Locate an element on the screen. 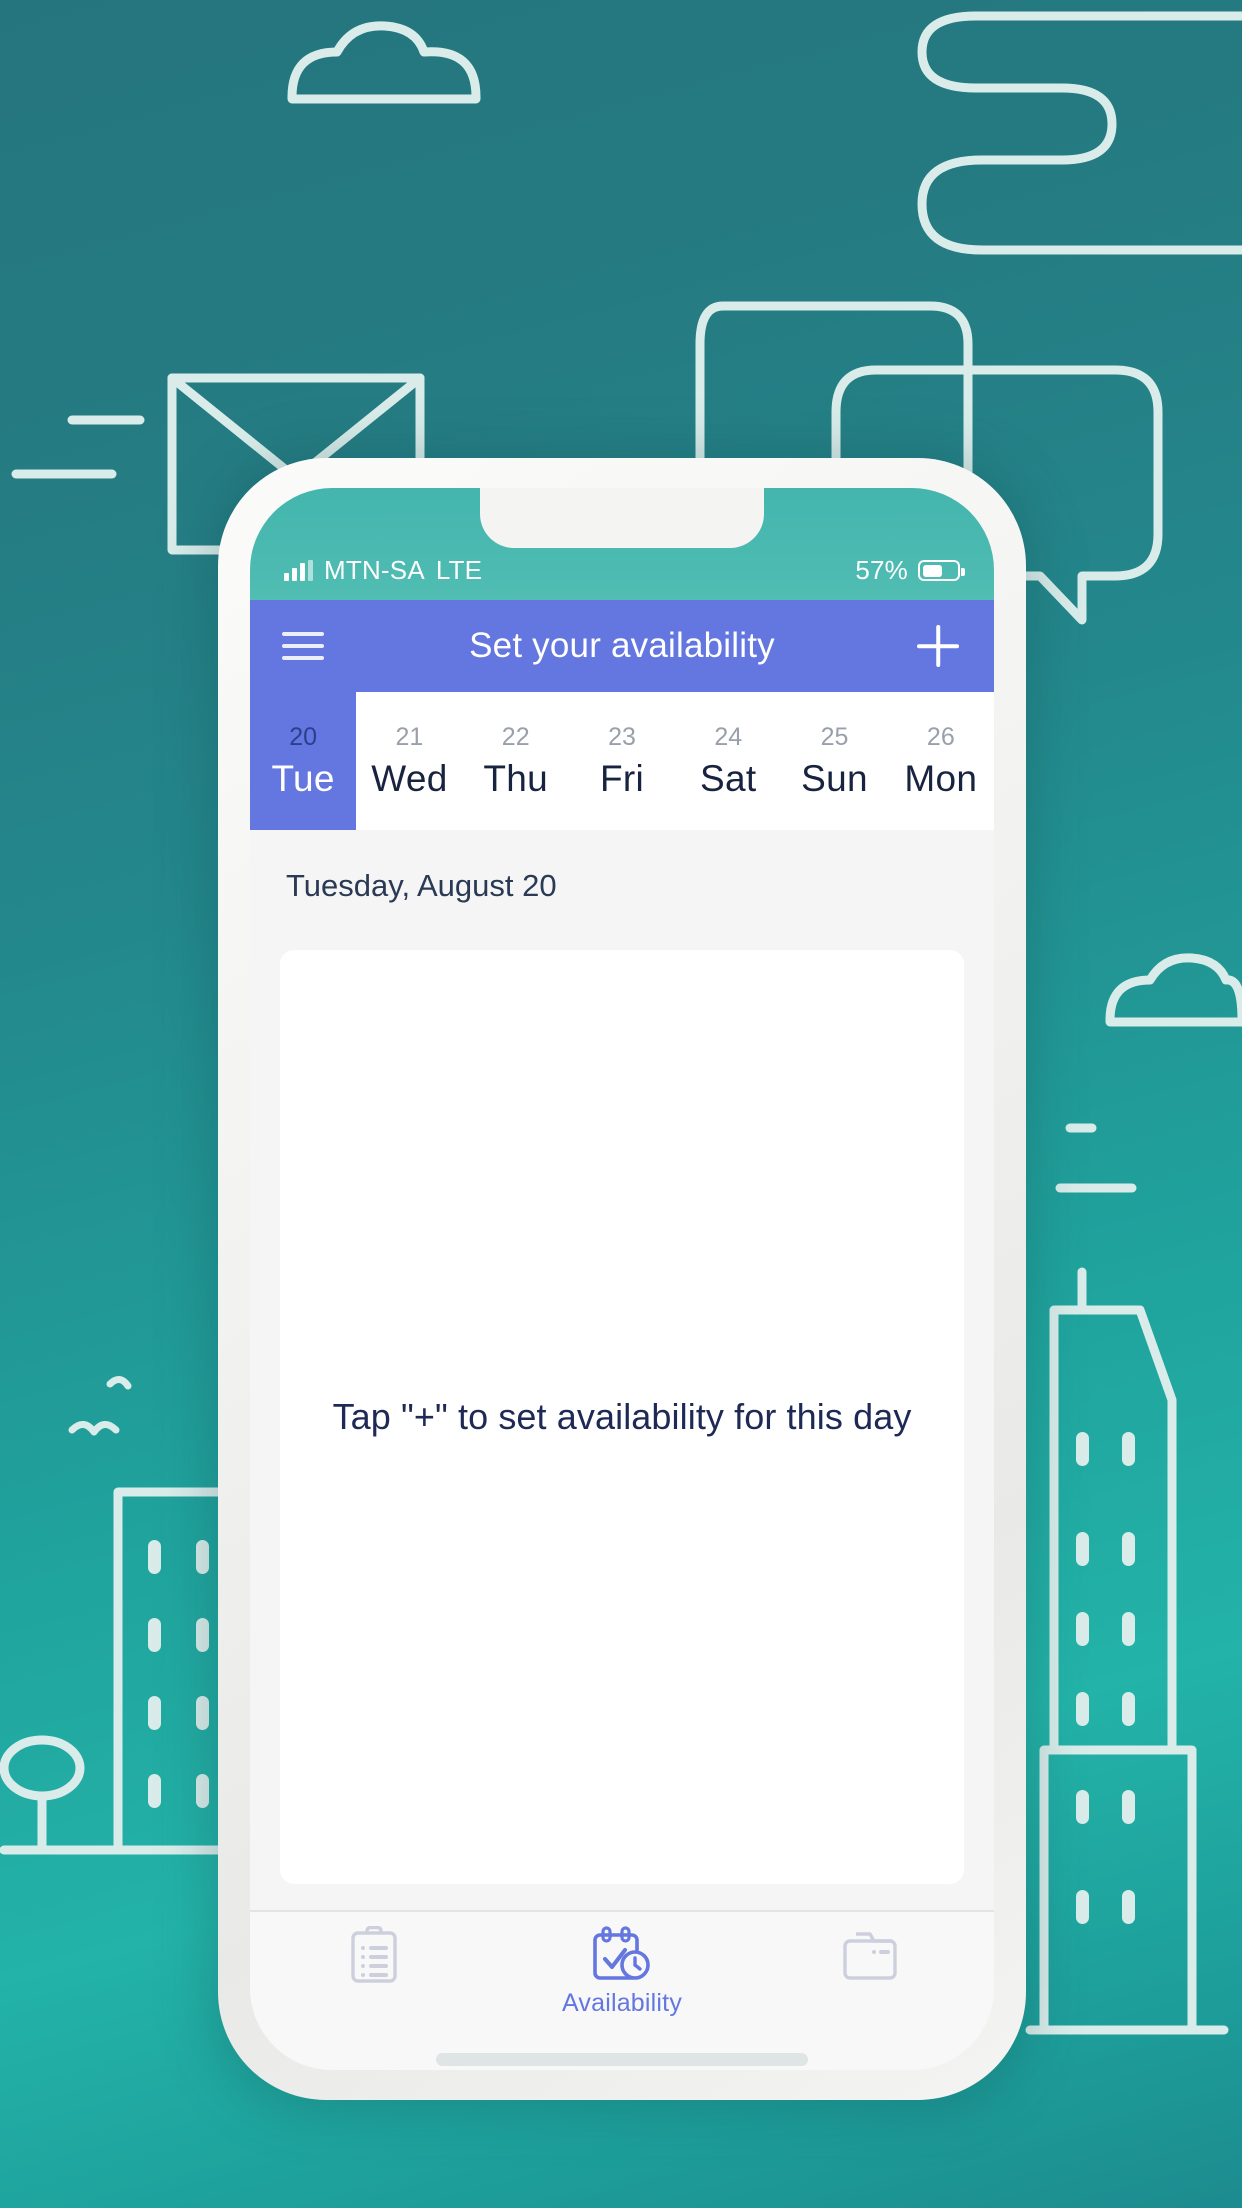  day-number: 22 is located at coordinates (515, 736).